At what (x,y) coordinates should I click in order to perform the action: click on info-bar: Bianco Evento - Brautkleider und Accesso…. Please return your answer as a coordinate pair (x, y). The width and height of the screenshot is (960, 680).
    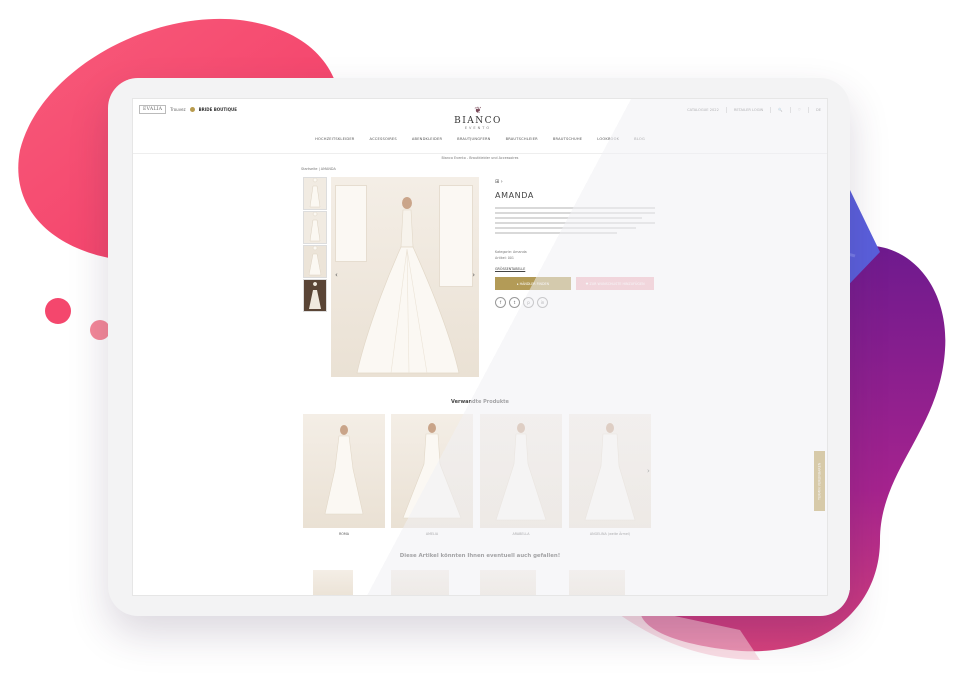
    Looking at the image, I should click on (480, 158).